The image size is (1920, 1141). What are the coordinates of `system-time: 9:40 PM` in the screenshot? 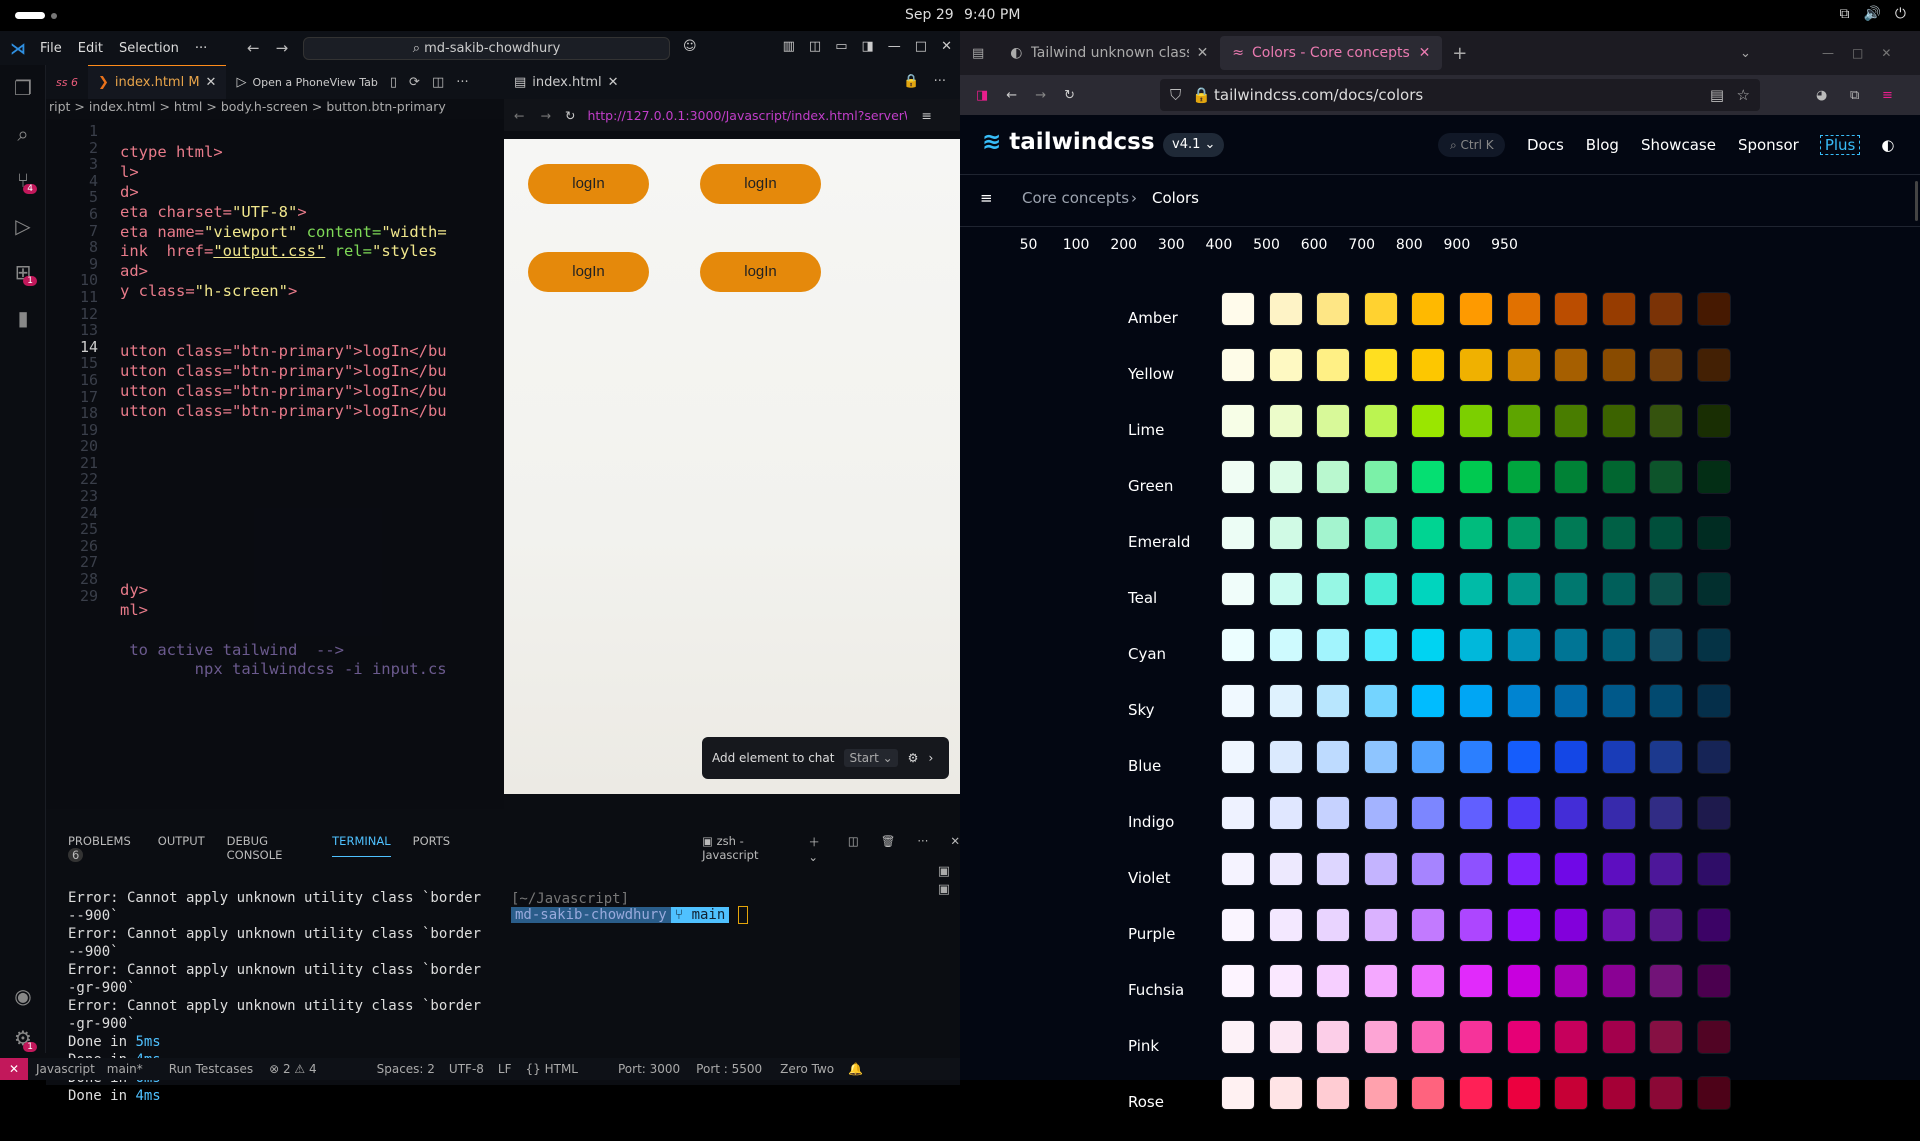 It's located at (992, 15).